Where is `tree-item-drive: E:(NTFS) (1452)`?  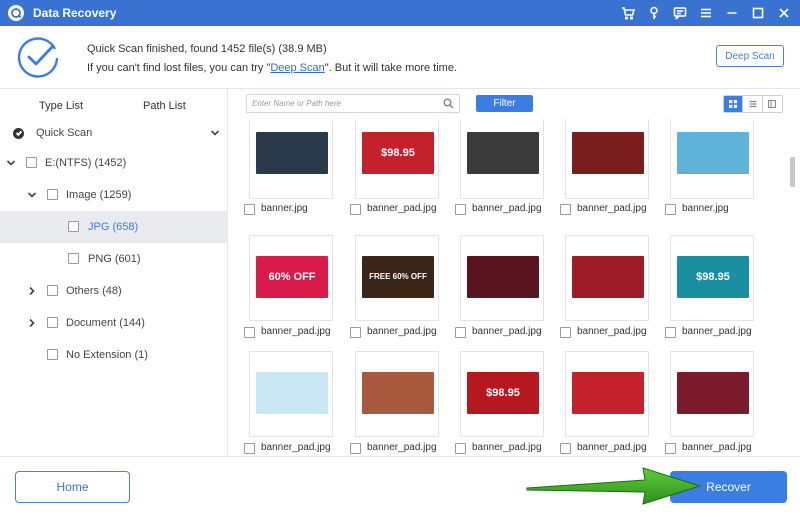
tree-item-drive: E:(NTFS) (1452) is located at coordinates (114, 163).